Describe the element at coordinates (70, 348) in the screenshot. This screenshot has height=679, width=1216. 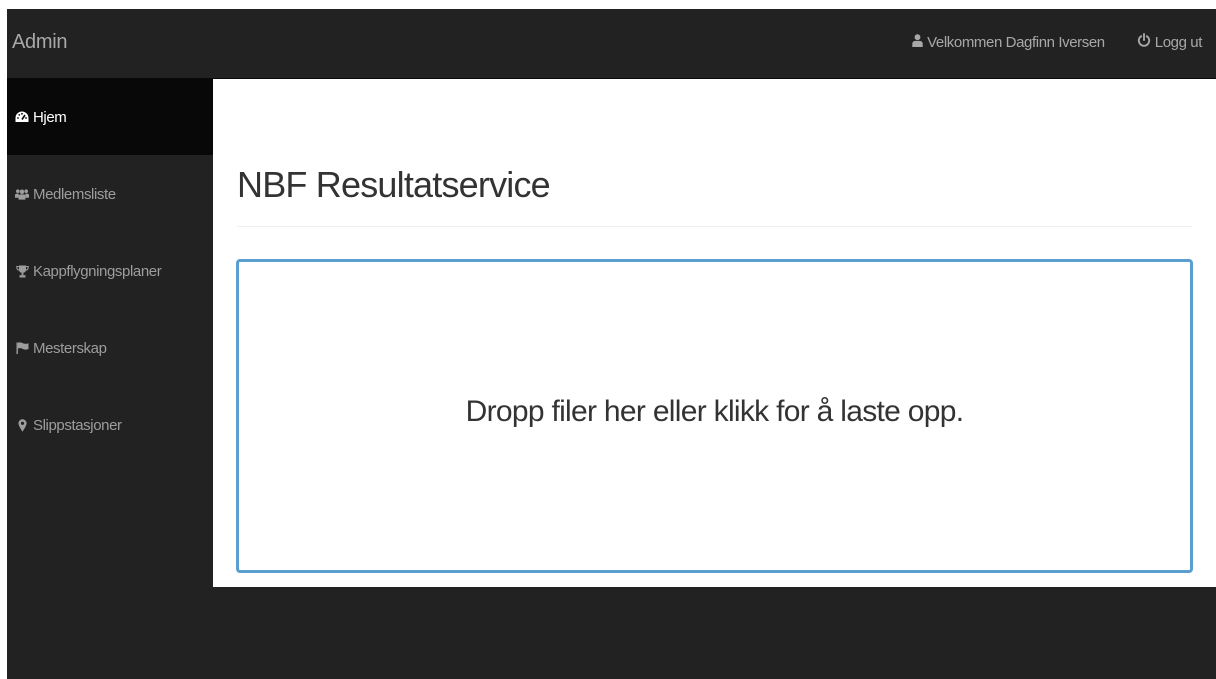
I see `sidebar-item-label: Mesterskap` at that location.